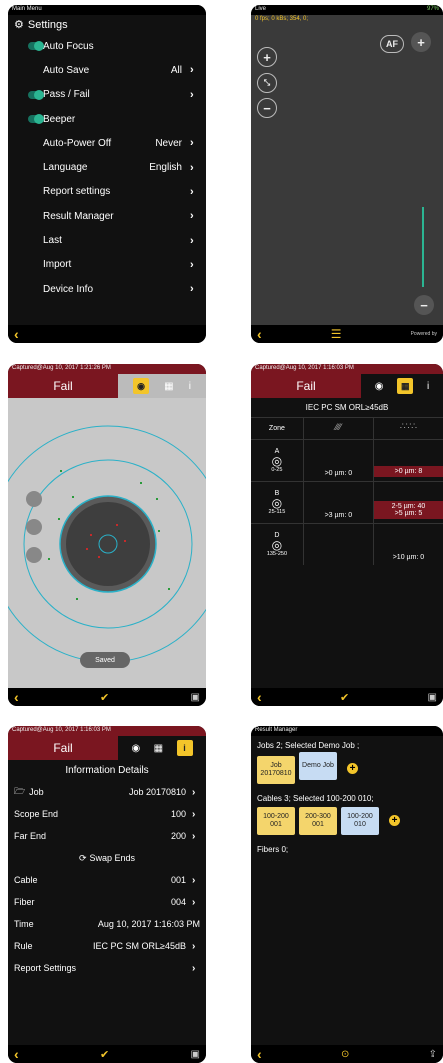 The image size is (443, 1063). I want to click on folder-item: Demo Job, so click(318, 766).